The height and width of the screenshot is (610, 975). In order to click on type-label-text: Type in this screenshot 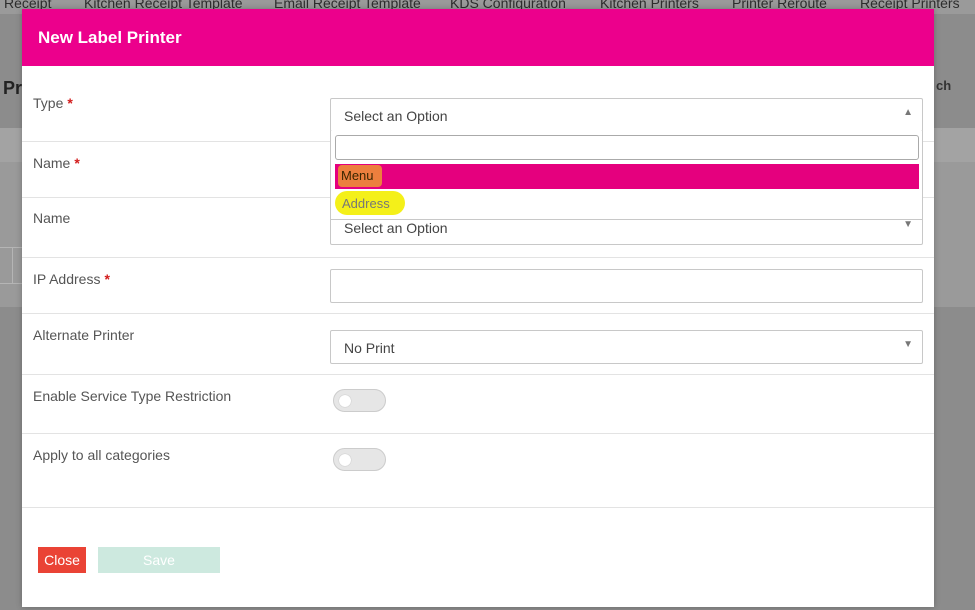, I will do `click(48, 103)`.